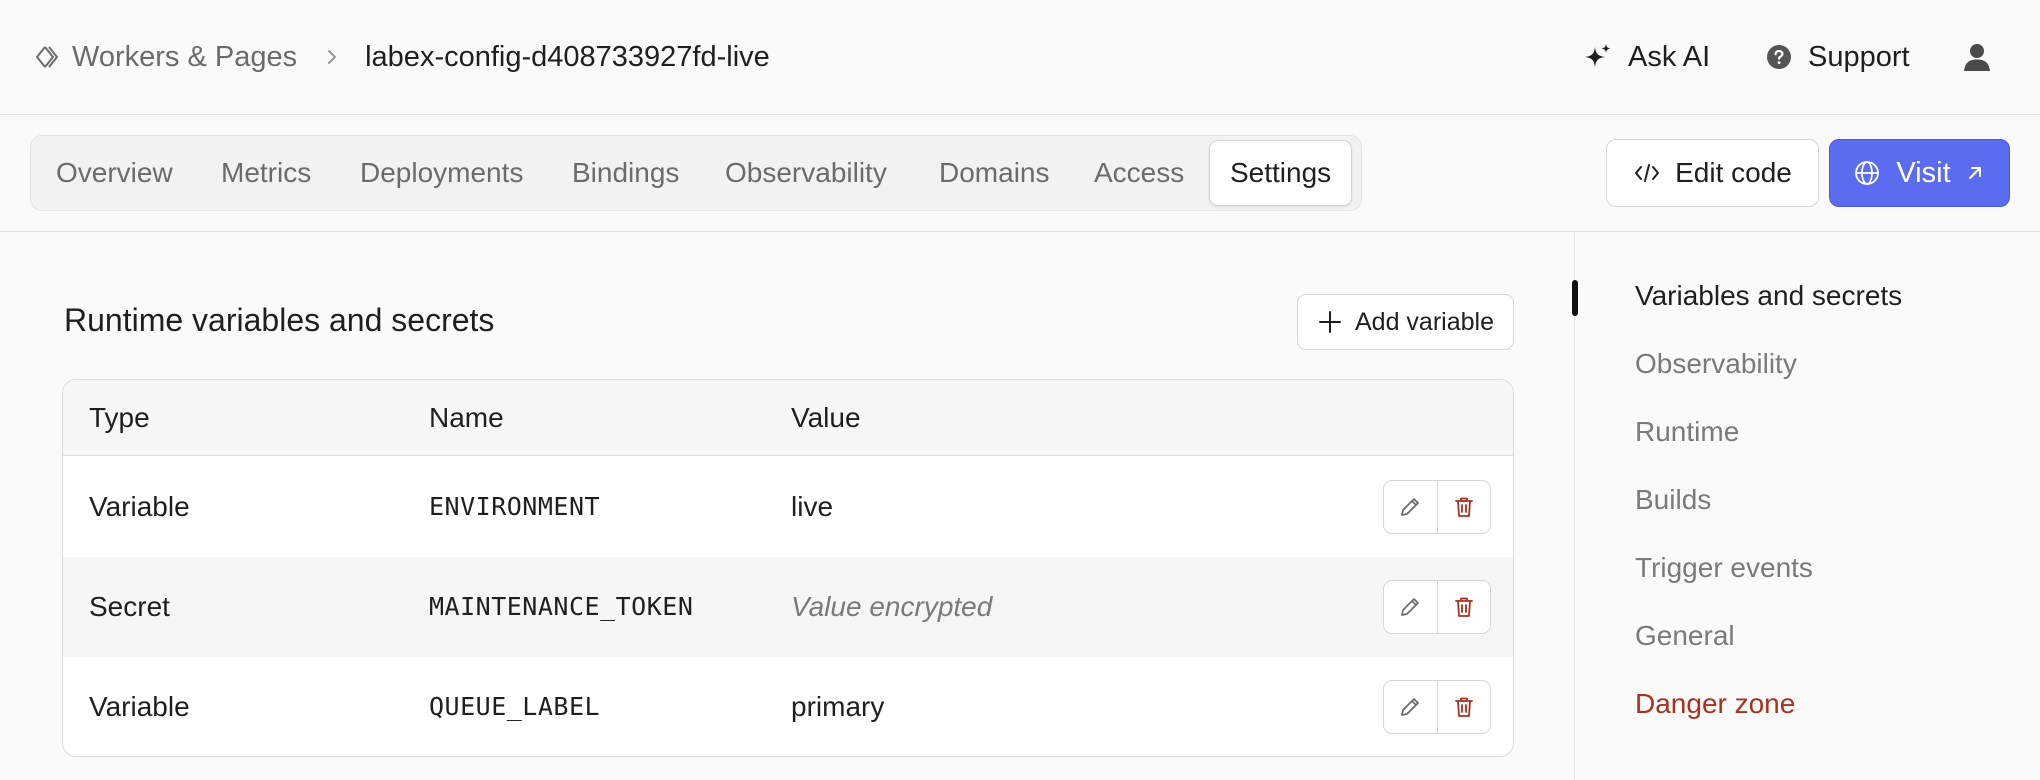 The image size is (2040, 780). I want to click on sparkle-icon, so click(1598, 55).